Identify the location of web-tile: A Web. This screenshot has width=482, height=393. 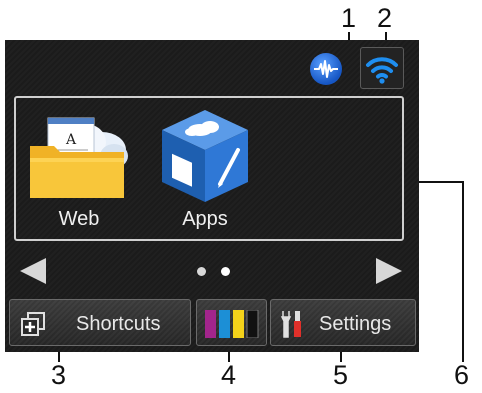
(79, 168).